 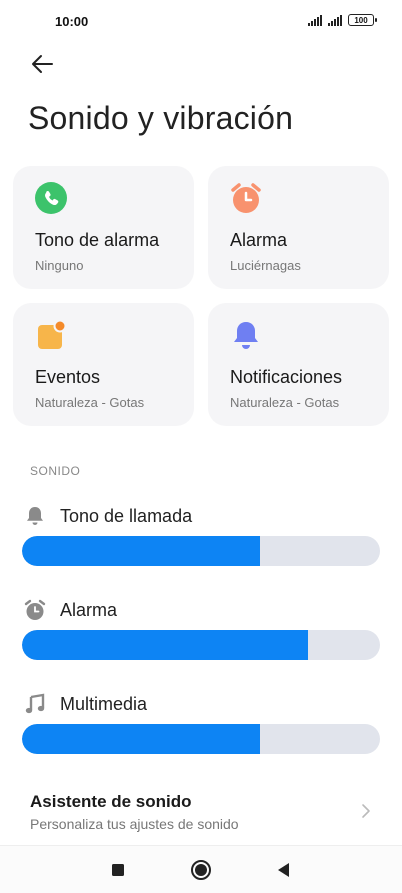 I want to click on battery-level: 100, so click(x=361, y=20).